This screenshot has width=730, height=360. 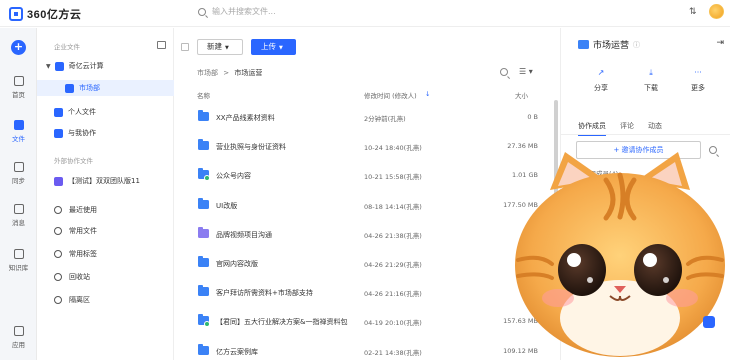 What do you see at coordinates (207, 73) in the screenshot?
I see `breadcrumb-parent: 市场部` at bounding box center [207, 73].